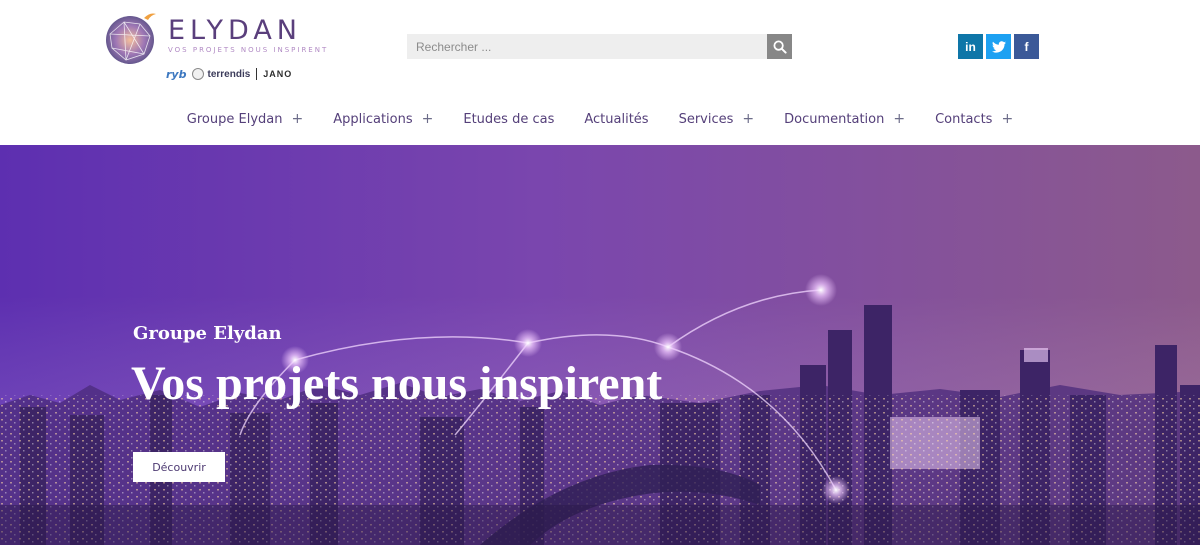 This screenshot has height=545, width=1200. I want to click on partner-divider, so click(257, 74).